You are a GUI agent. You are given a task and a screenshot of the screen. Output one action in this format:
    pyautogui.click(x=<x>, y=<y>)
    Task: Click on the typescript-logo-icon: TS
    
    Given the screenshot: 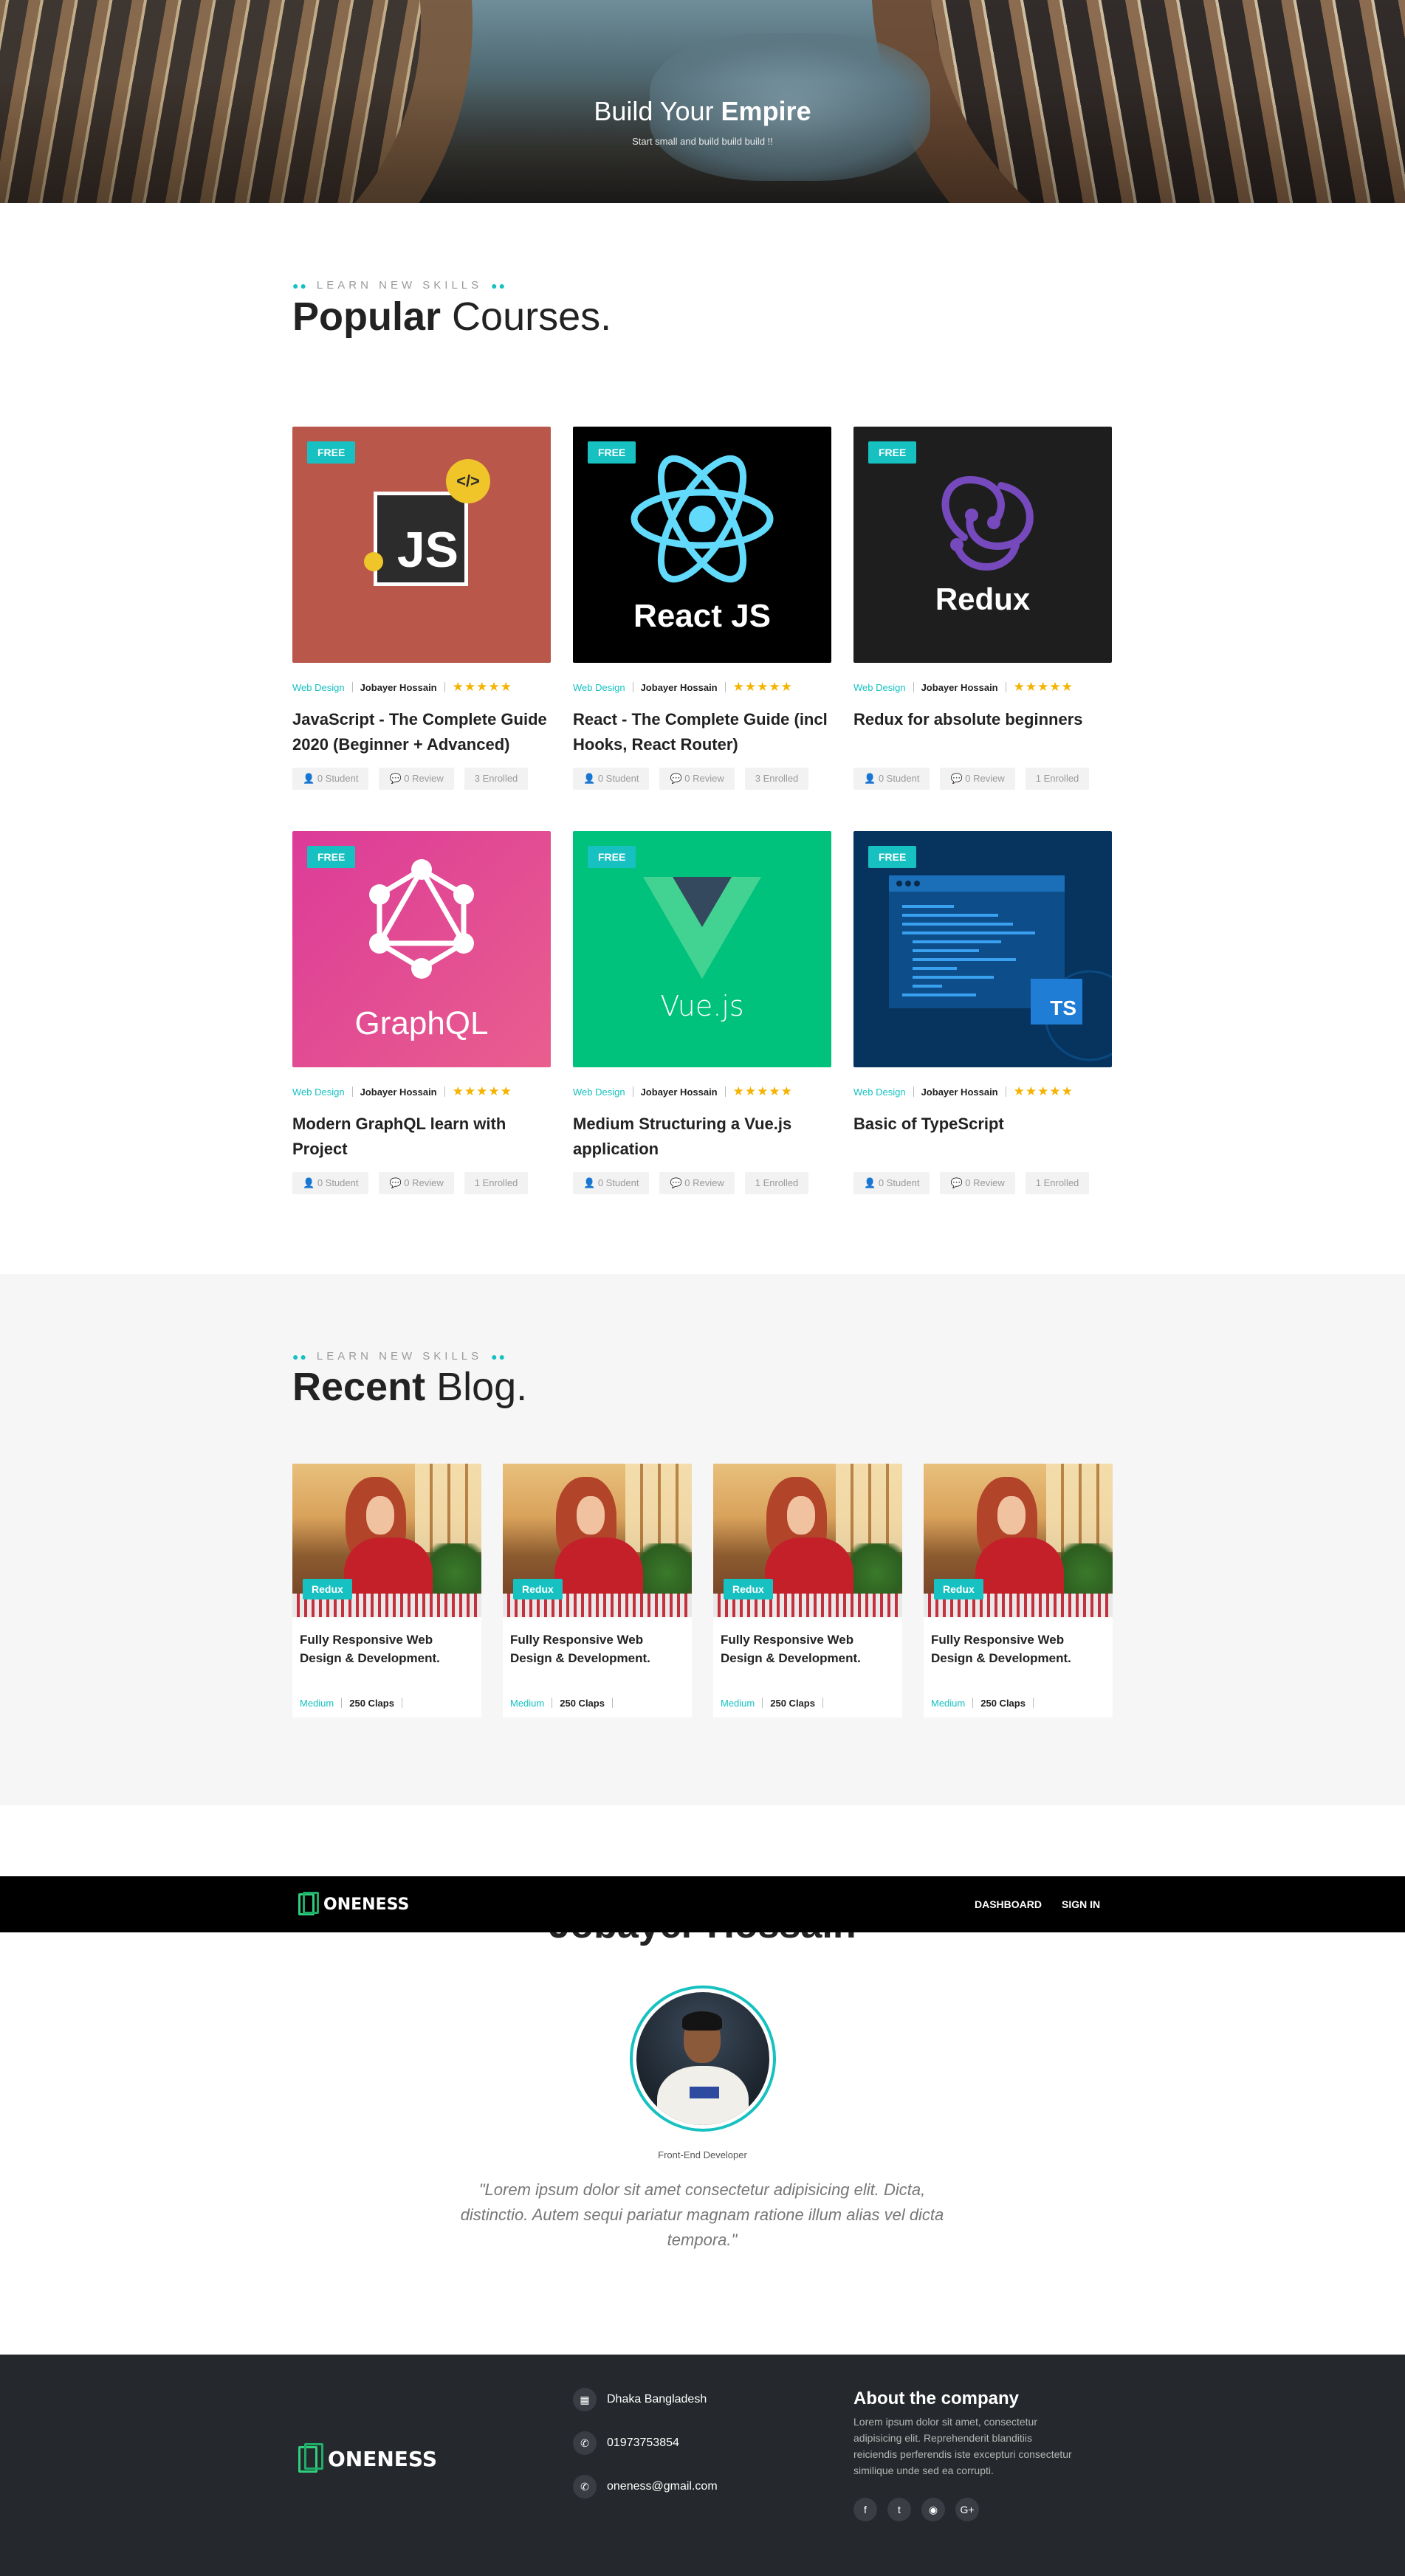 What is the action you would take?
    pyautogui.click(x=1057, y=1002)
    